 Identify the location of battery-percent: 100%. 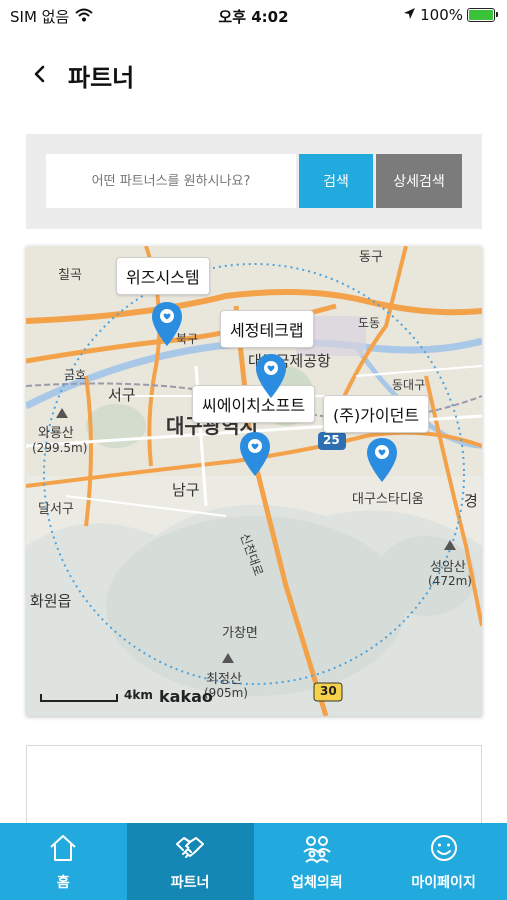
(441, 15).